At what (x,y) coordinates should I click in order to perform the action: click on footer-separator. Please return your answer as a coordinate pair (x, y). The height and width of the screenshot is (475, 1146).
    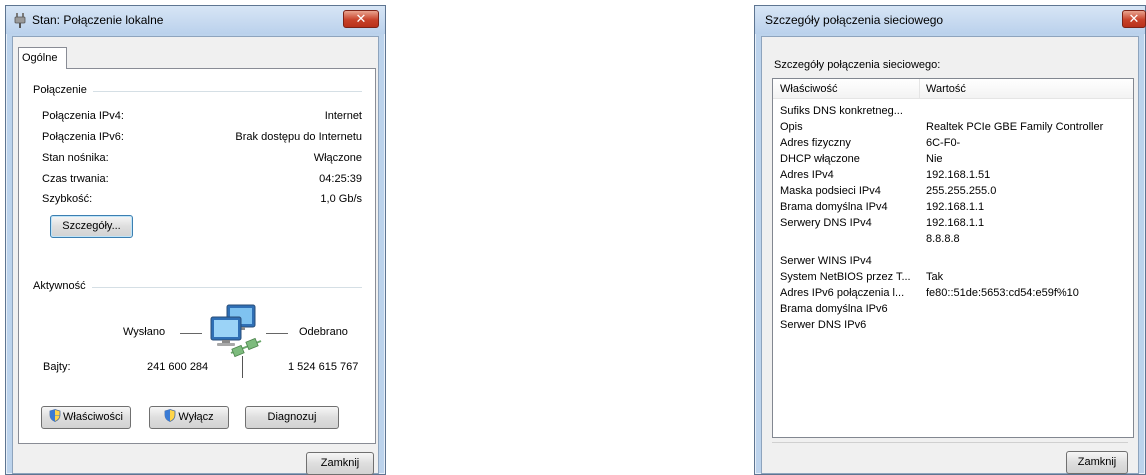
    Looking at the image, I should click on (950, 442).